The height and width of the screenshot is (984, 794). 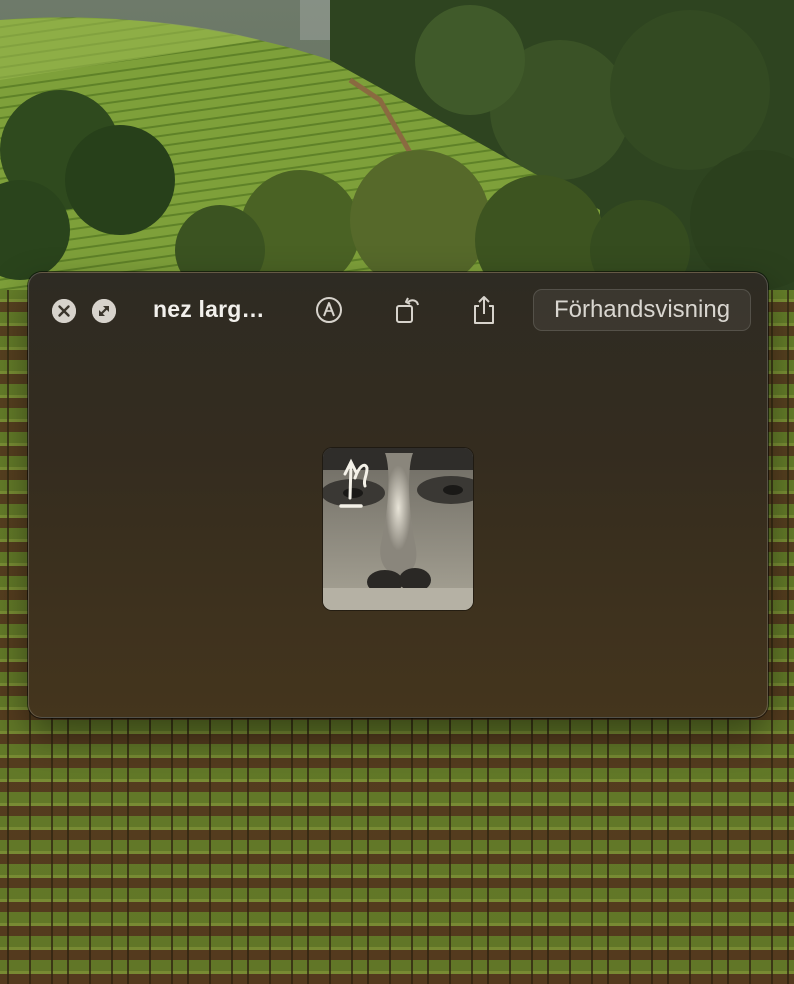 I want to click on preview-image, so click(x=398, y=529).